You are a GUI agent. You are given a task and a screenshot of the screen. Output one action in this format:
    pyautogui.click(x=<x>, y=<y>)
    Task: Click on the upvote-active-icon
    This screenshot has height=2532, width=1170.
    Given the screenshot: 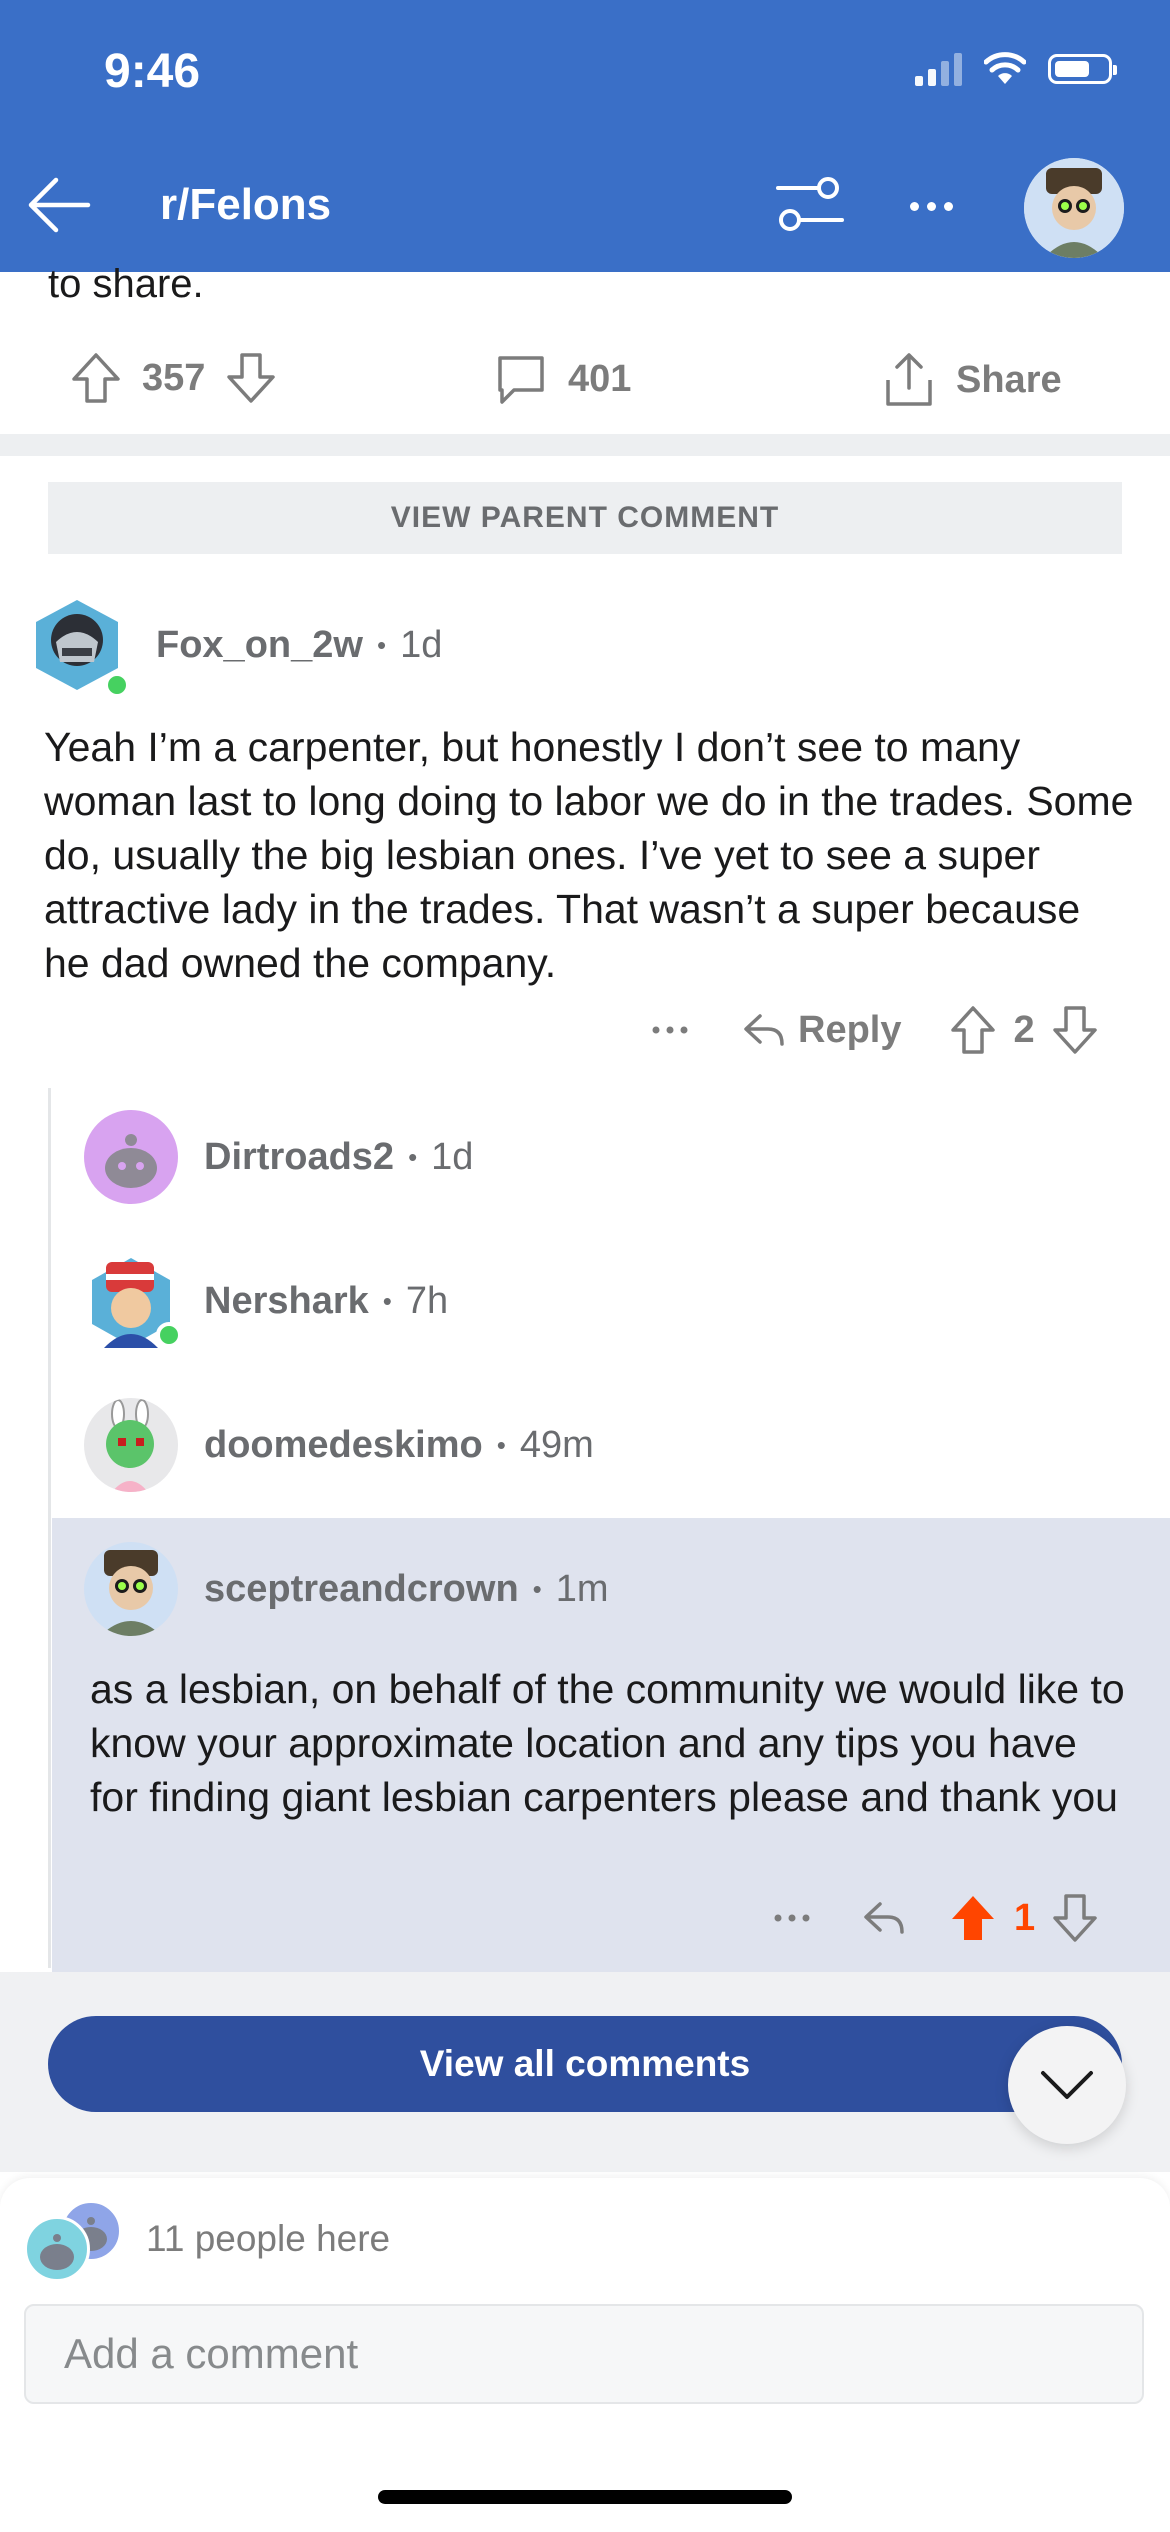 What is the action you would take?
    pyautogui.click(x=973, y=1918)
    